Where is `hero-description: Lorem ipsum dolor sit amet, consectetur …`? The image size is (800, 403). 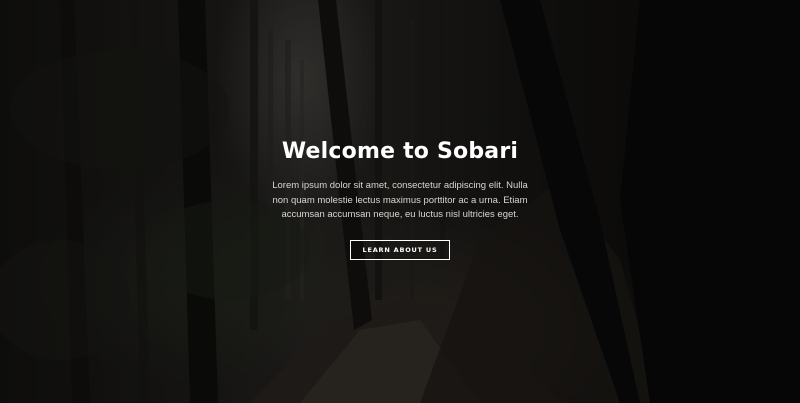
hero-description: Lorem ipsum dolor sit amet, consectetur … is located at coordinates (400, 200).